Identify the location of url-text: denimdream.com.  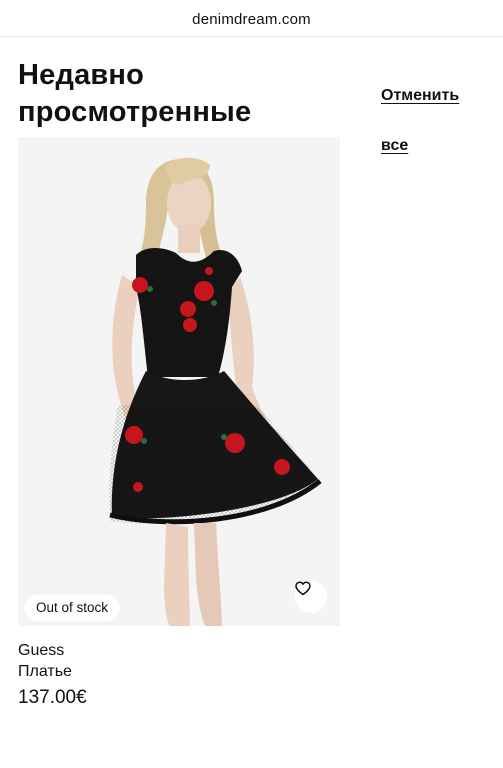
(251, 19).